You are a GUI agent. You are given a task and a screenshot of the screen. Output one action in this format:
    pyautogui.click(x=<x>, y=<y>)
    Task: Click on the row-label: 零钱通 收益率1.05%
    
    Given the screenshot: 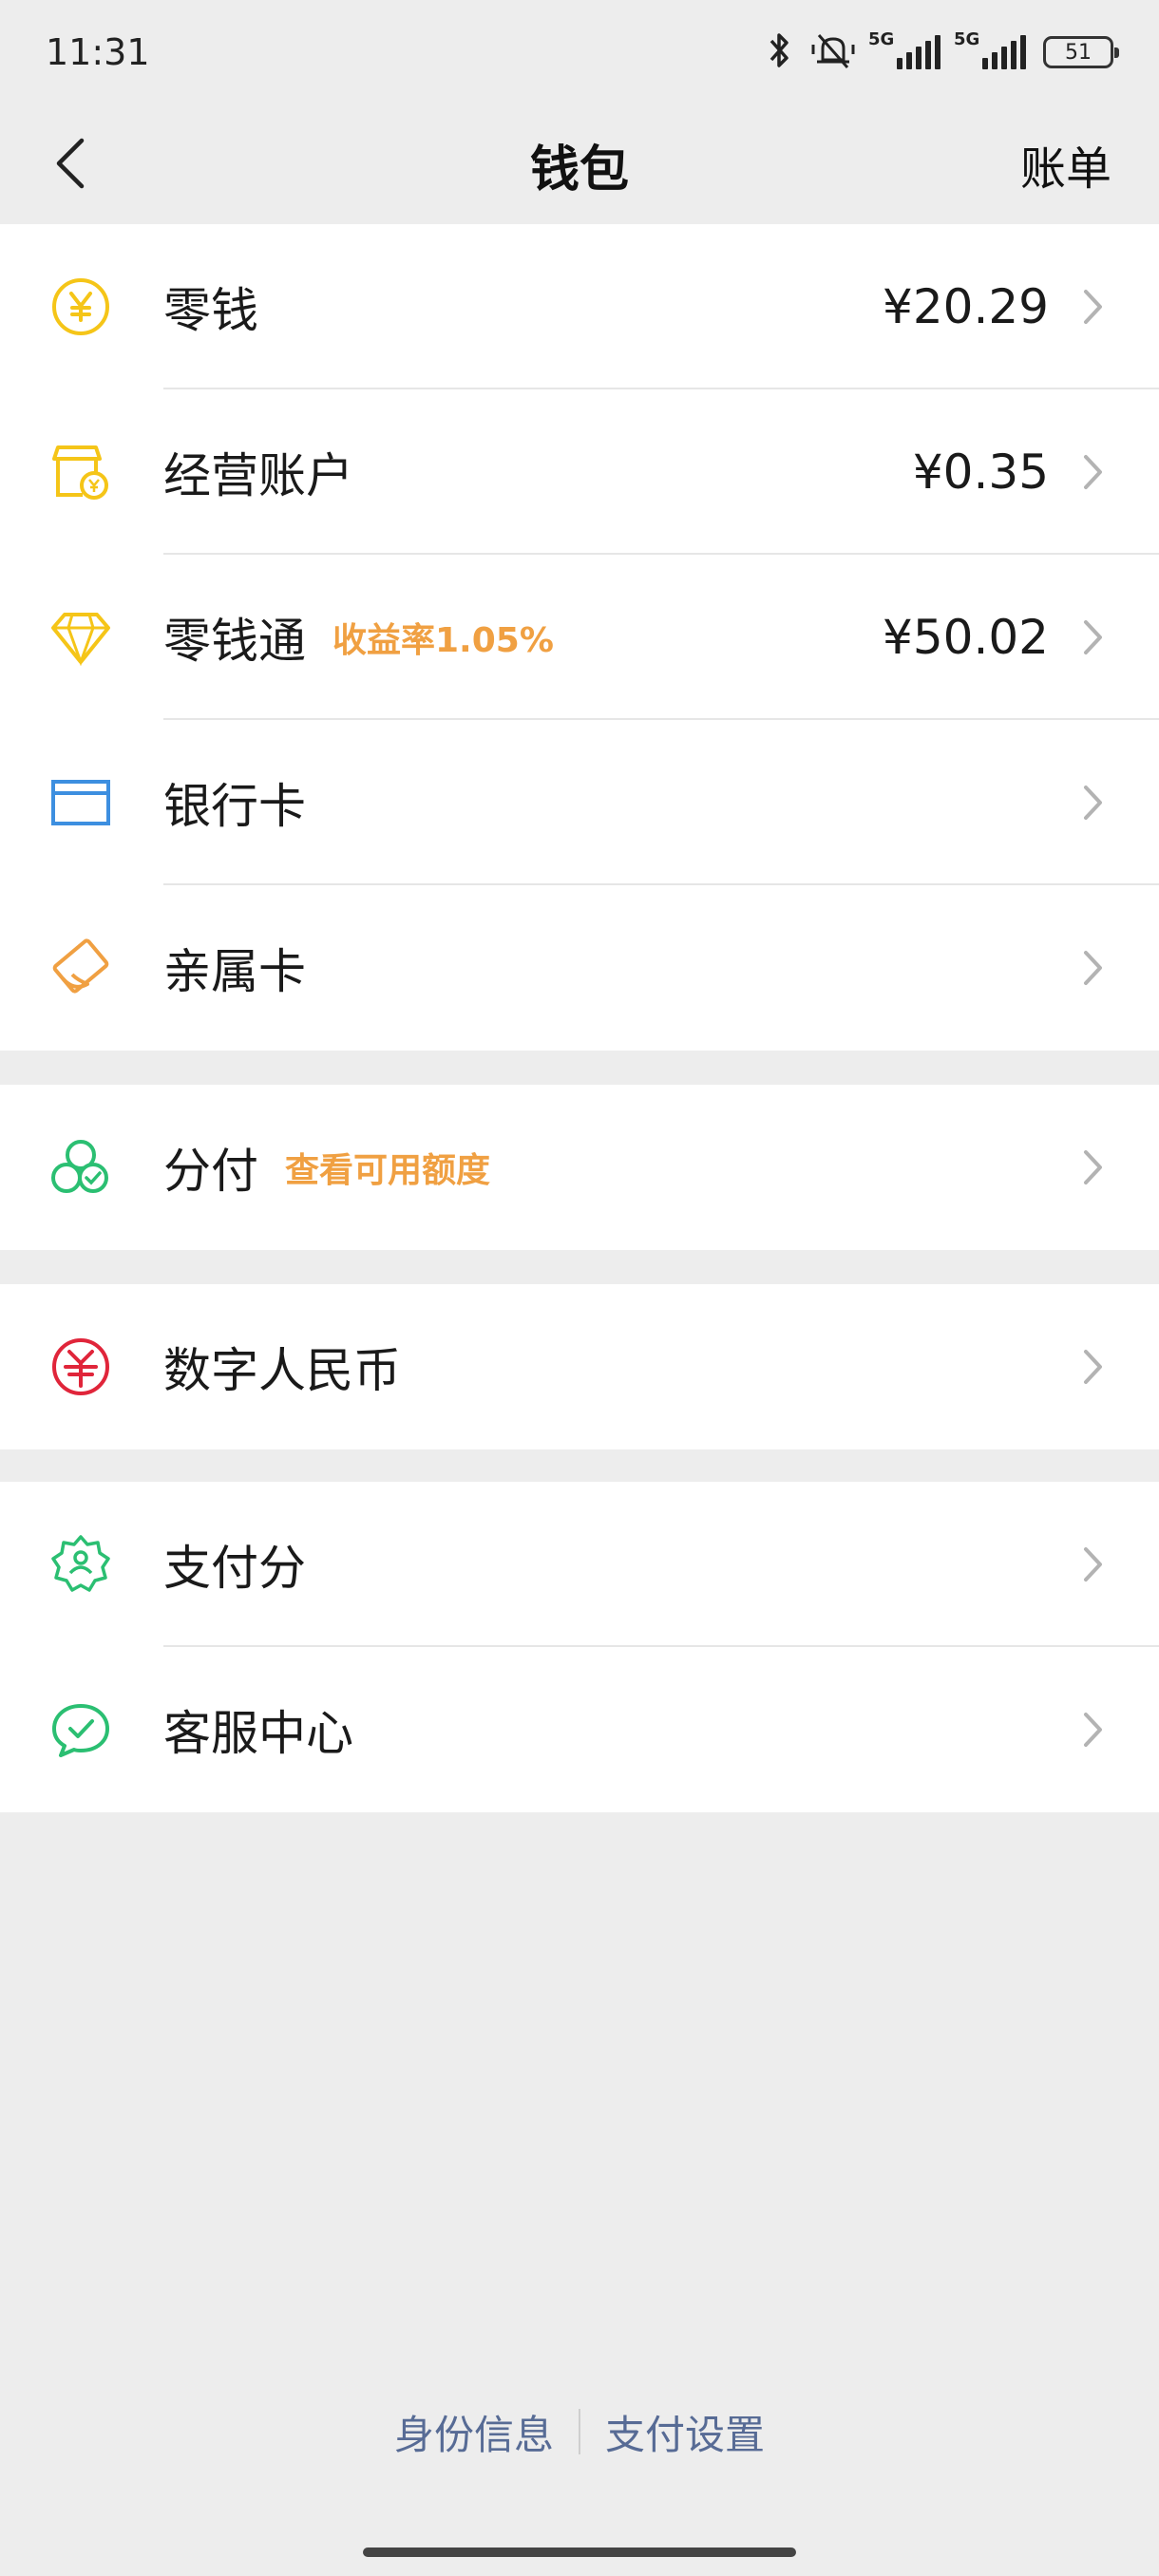 What is the action you would take?
    pyautogui.click(x=358, y=637)
    